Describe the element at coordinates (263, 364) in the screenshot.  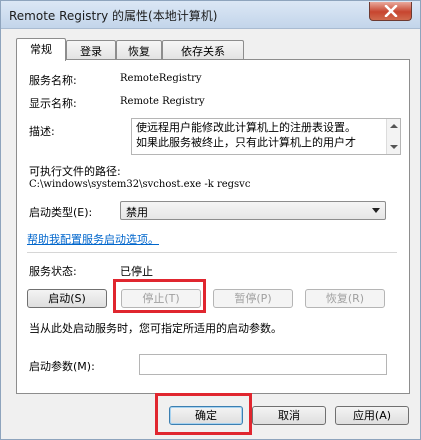
I see `start-params-input` at that location.